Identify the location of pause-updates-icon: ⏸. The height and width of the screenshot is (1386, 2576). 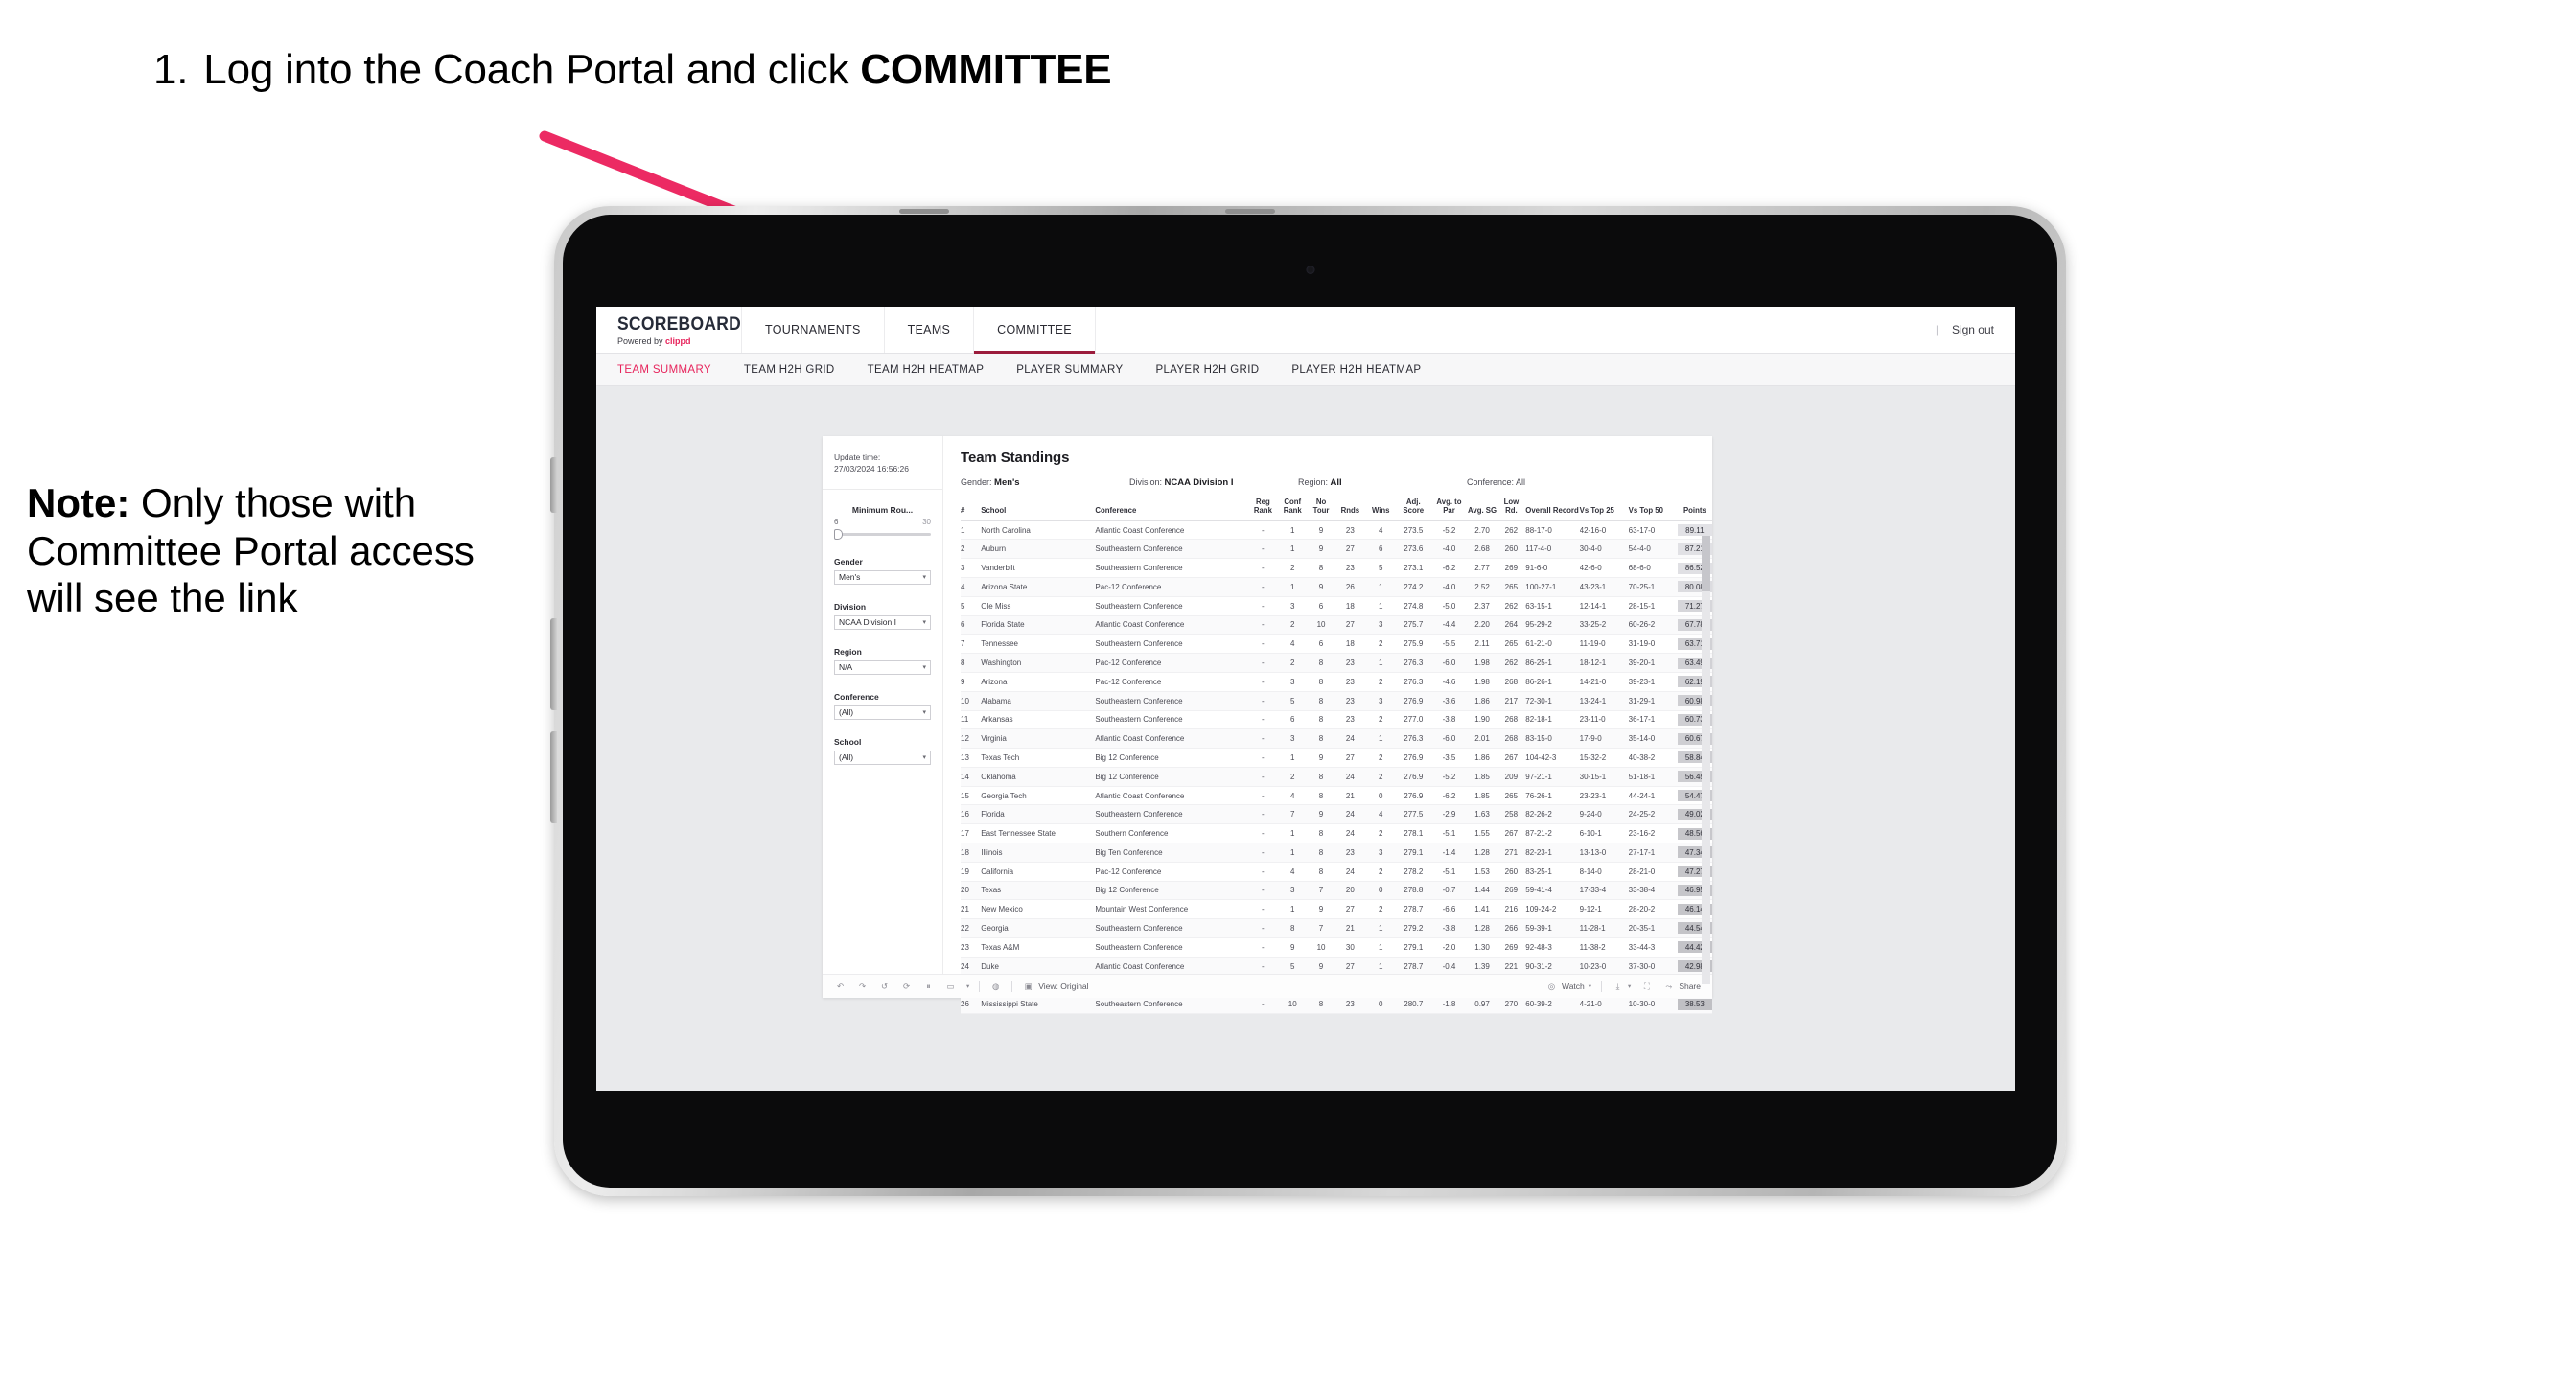
(929, 987).